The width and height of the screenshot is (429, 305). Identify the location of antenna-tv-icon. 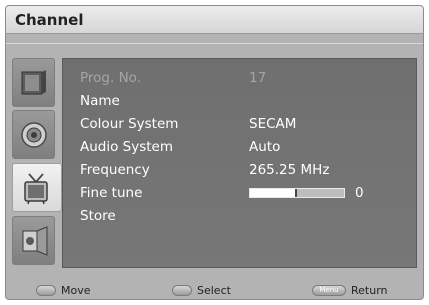
(36, 189).